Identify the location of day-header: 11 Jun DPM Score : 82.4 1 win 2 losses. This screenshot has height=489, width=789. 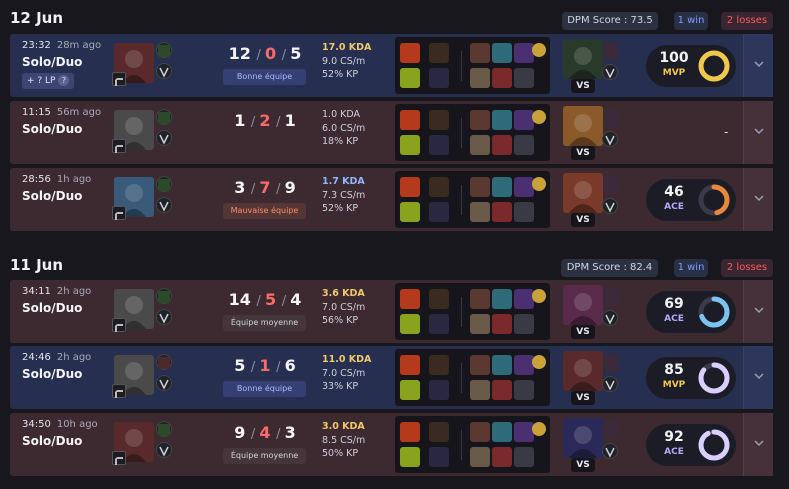
(394, 265).